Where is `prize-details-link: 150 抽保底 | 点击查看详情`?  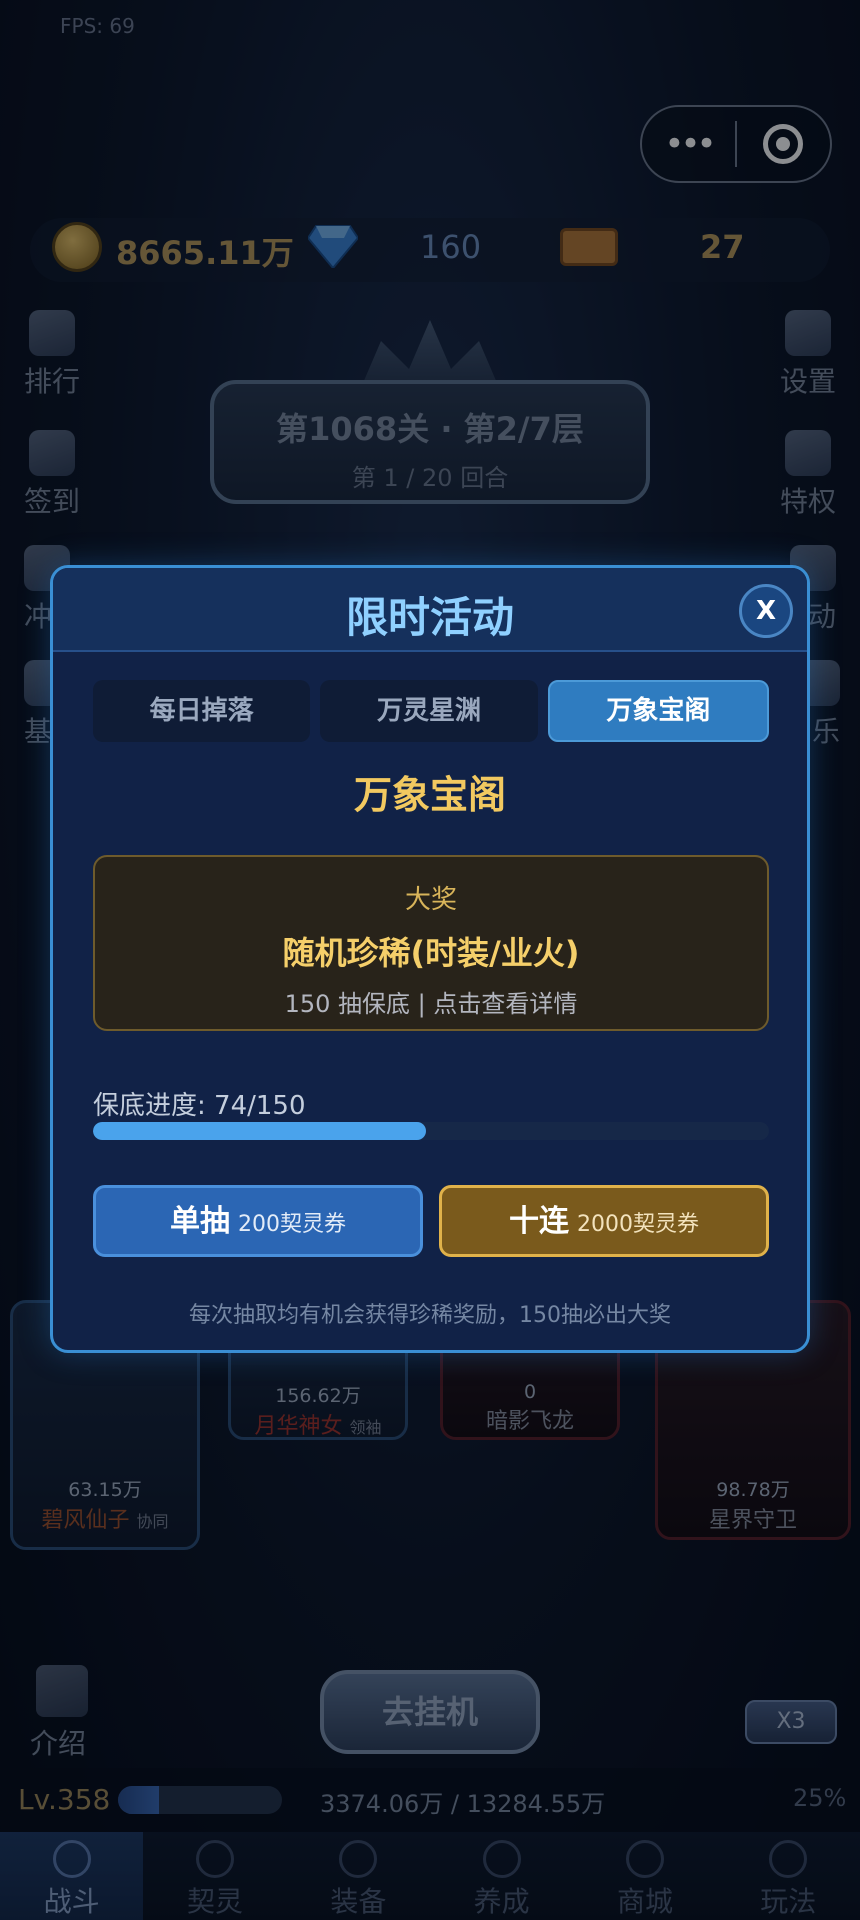 prize-details-link: 150 抽保底 | 点击查看详情 is located at coordinates (431, 1001).